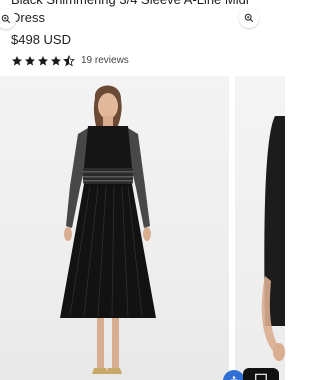  Describe the element at coordinates (273, 238) in the screenshot. I see `product-photo-partial` at that location.